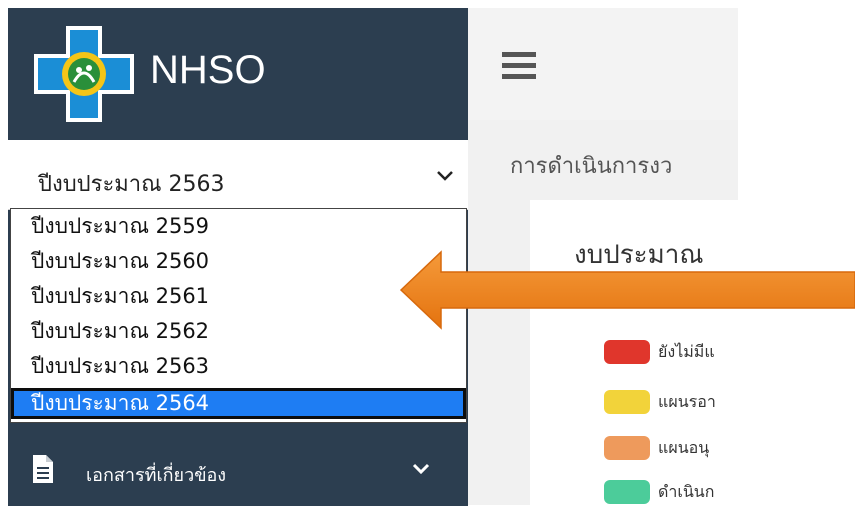 The image size is (855, 510). What do you see at coordinates (238, 403) in the screenshot?
I see `year-option-selected: ปีงบประมาณ 2564` at bounding box center [238, 403].